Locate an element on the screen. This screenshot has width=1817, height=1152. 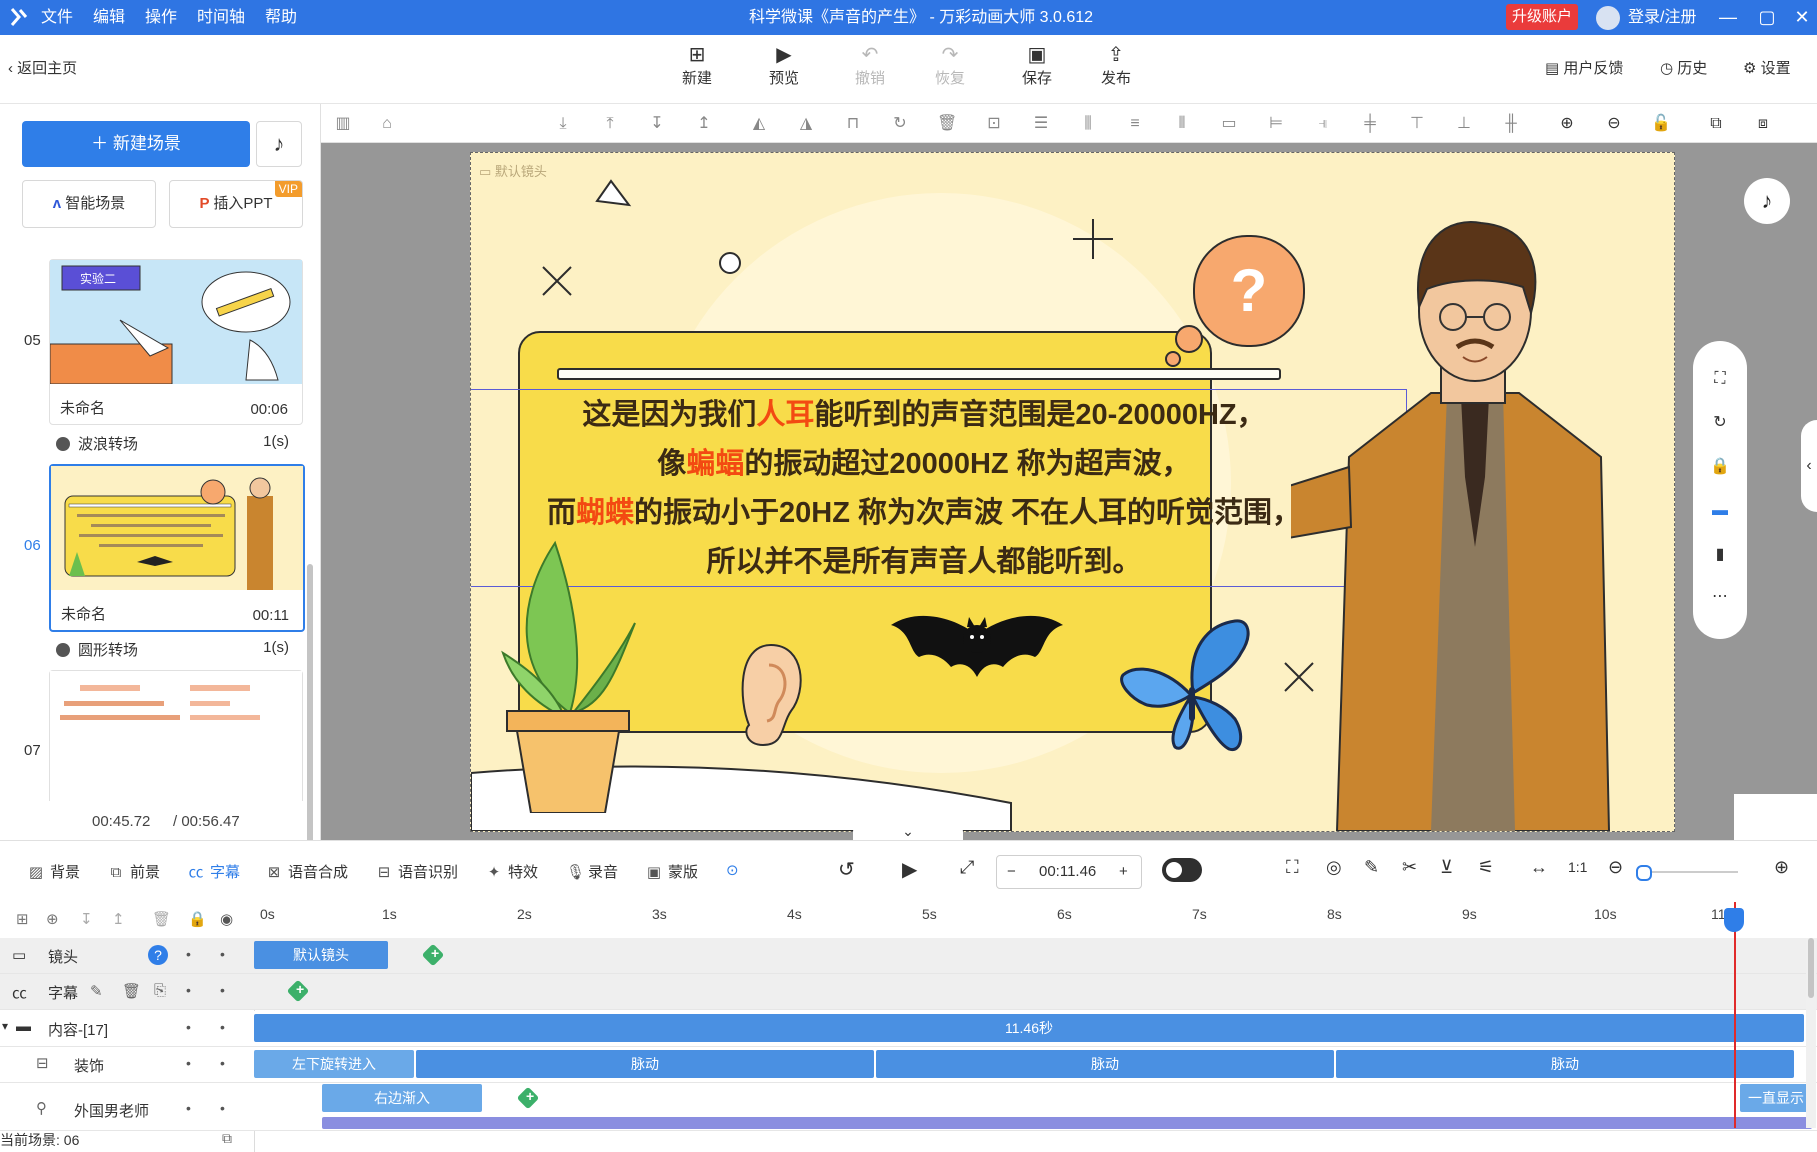
import-icon: ⎘ is located at coordinates (160, 990).